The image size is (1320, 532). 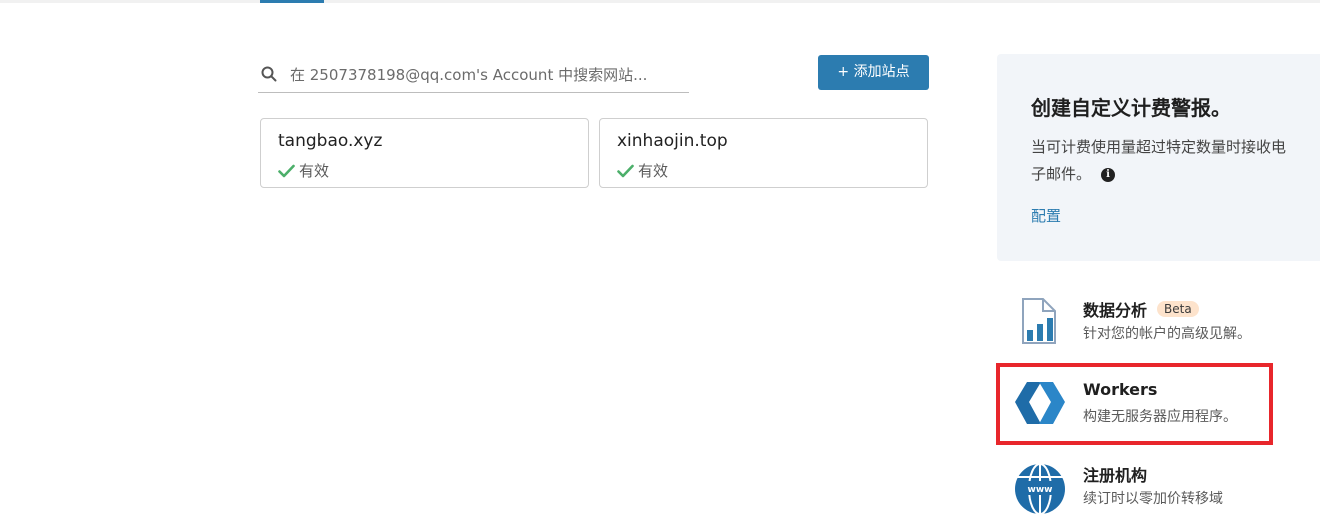 I want to click on product-registrar: www 注册机构 续订时以零加价转移域, so click(x=1163, y=497).